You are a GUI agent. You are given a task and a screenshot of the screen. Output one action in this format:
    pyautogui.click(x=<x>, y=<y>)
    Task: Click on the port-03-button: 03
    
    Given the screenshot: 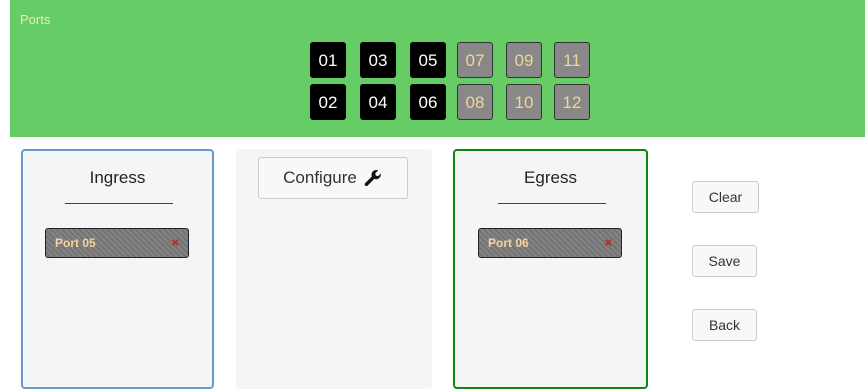 What is the action you would take?
    pyautogui.click(x=378, y=60)
    